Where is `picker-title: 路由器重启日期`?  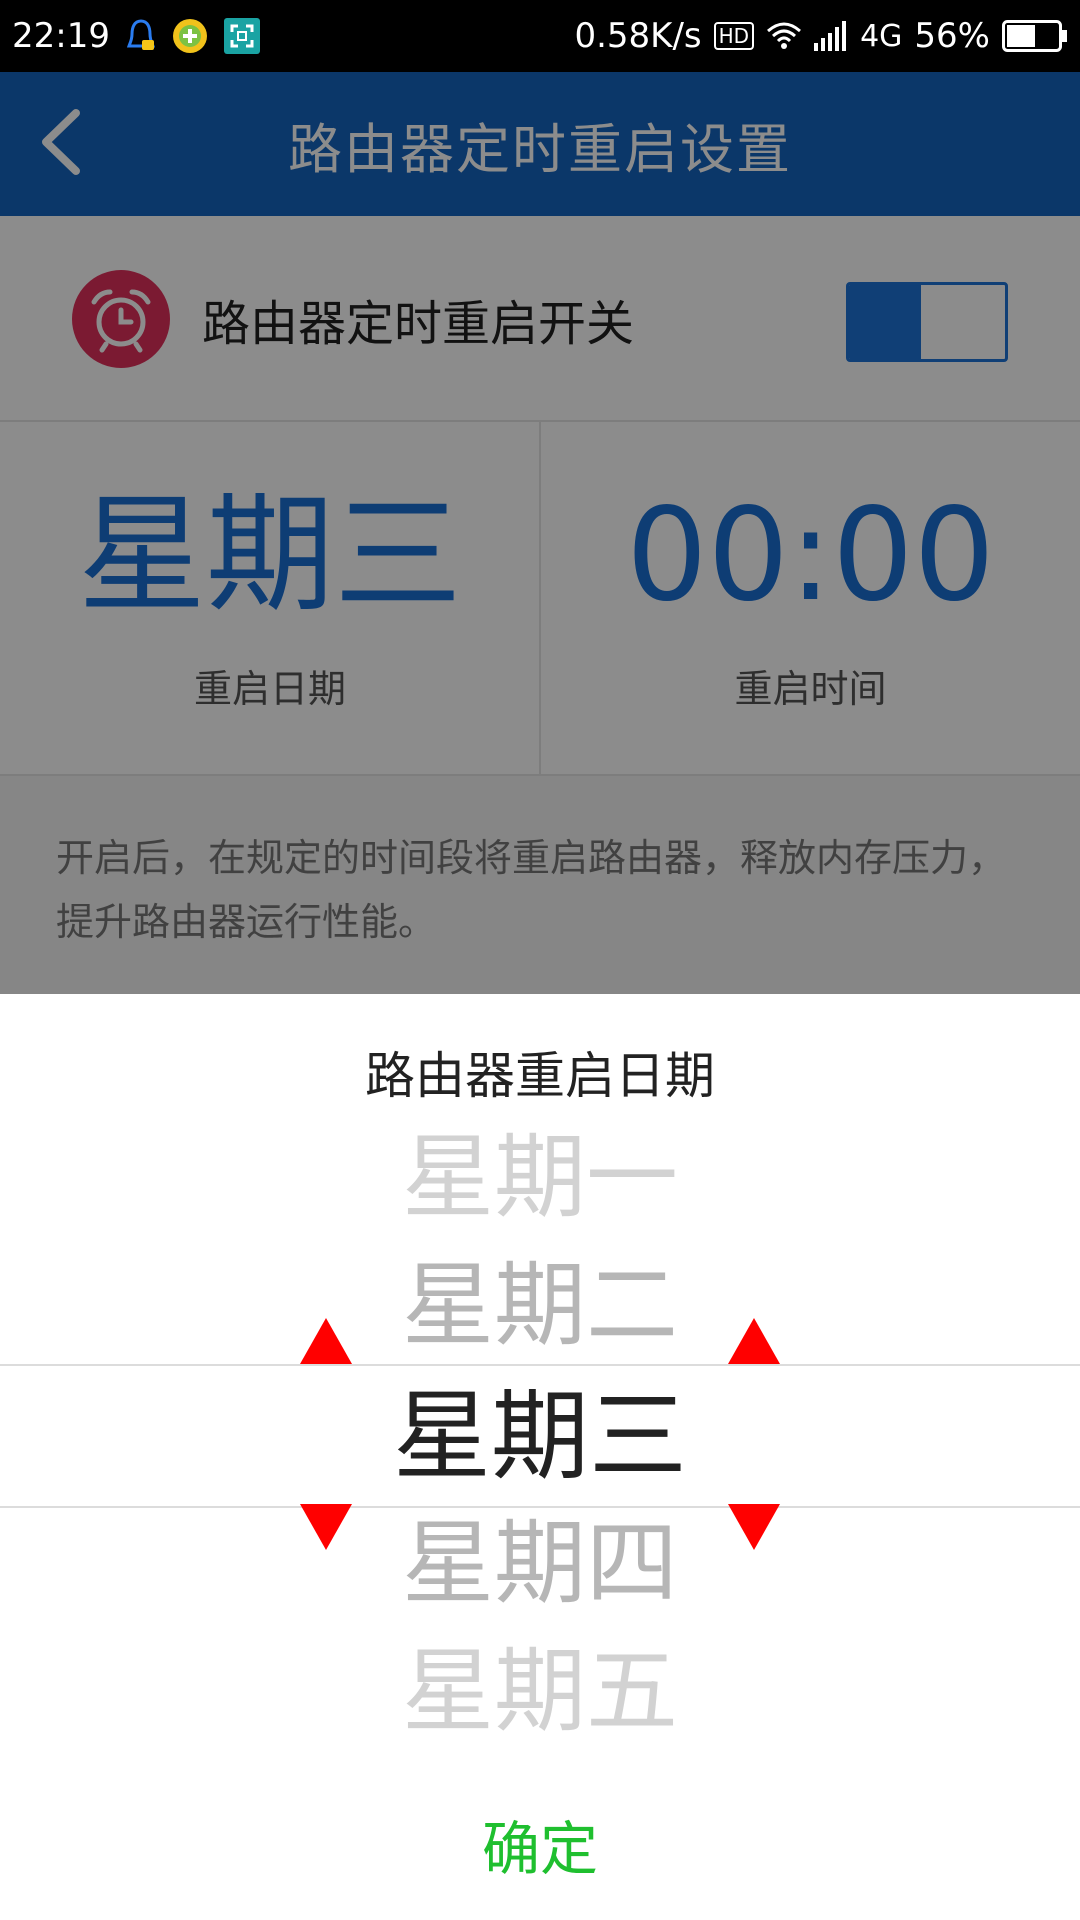 picker-title: 路由器重启日期 is located at coordinates (540, 1076).